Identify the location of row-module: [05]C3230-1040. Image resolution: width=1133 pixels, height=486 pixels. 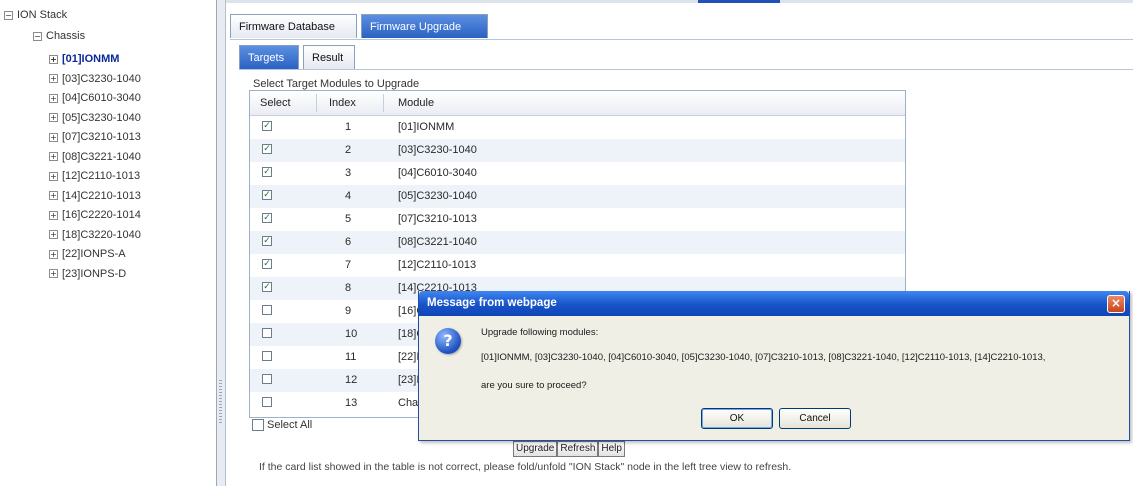
(437, 196).